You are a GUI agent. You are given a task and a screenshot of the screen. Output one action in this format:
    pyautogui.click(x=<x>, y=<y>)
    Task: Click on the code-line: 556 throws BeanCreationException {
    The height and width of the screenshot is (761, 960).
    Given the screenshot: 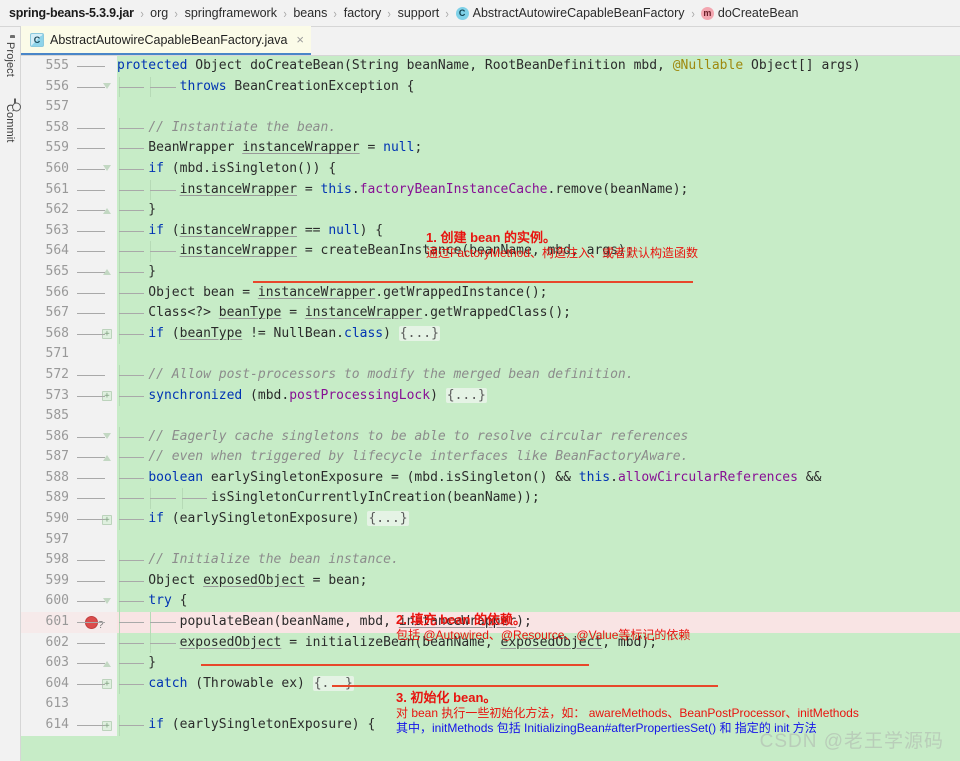 What is the action you would take?
    pyautogui.click(x=490, y=87)
    